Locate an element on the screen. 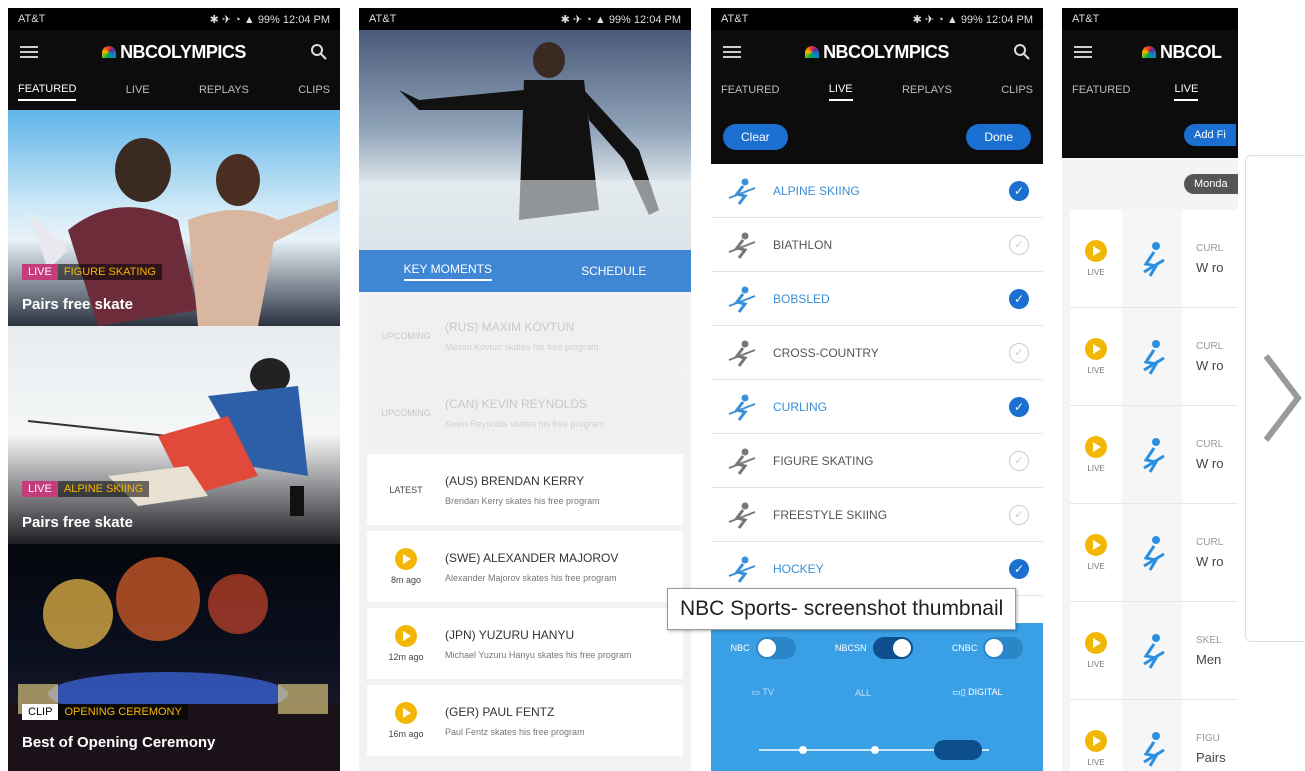  hockey-icon is located at coordinates (742, 569).